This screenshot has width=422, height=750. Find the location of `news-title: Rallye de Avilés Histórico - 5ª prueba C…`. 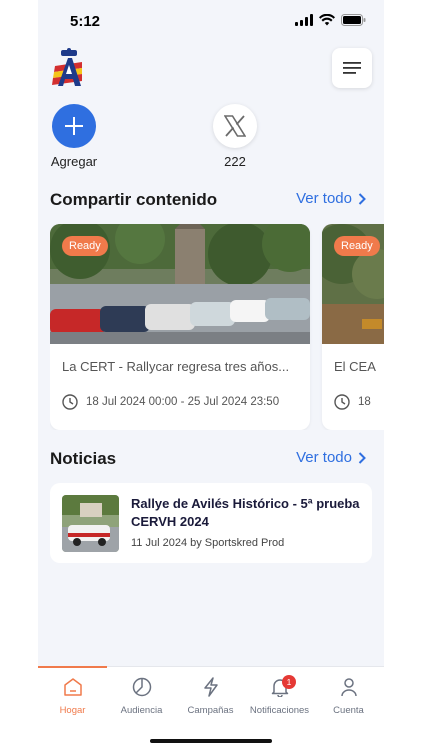

news-title: Rallye de Avilés Histórico - 5ª prueba C… is located at coordinates (245, 512).